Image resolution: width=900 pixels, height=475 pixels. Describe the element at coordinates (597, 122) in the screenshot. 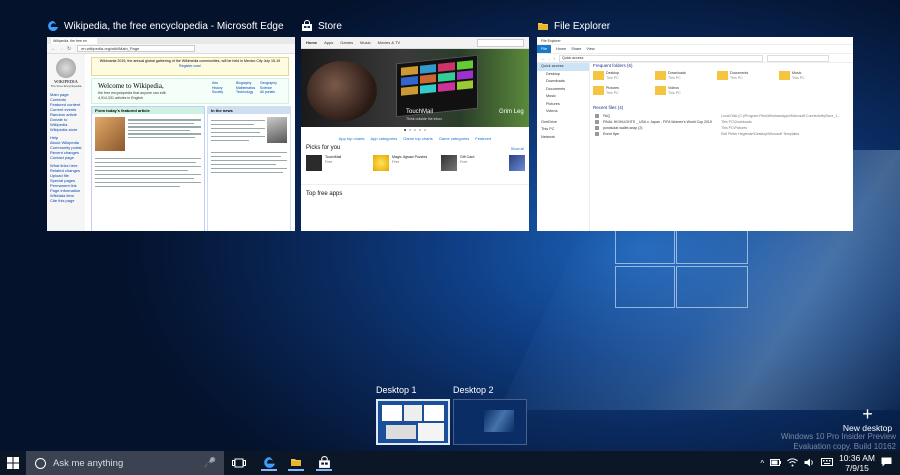

I see `file-icon` at that location.